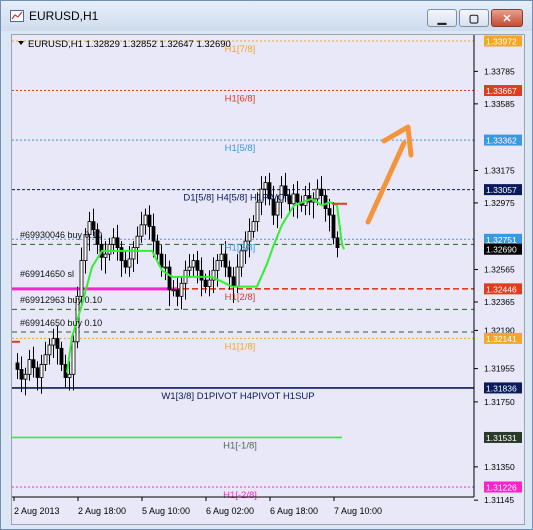 This screenshot has height=530, width=533. Describe the element at coordinates (240, 346) in the screenshot. I see `level-label: H1[1/8]` at that location.